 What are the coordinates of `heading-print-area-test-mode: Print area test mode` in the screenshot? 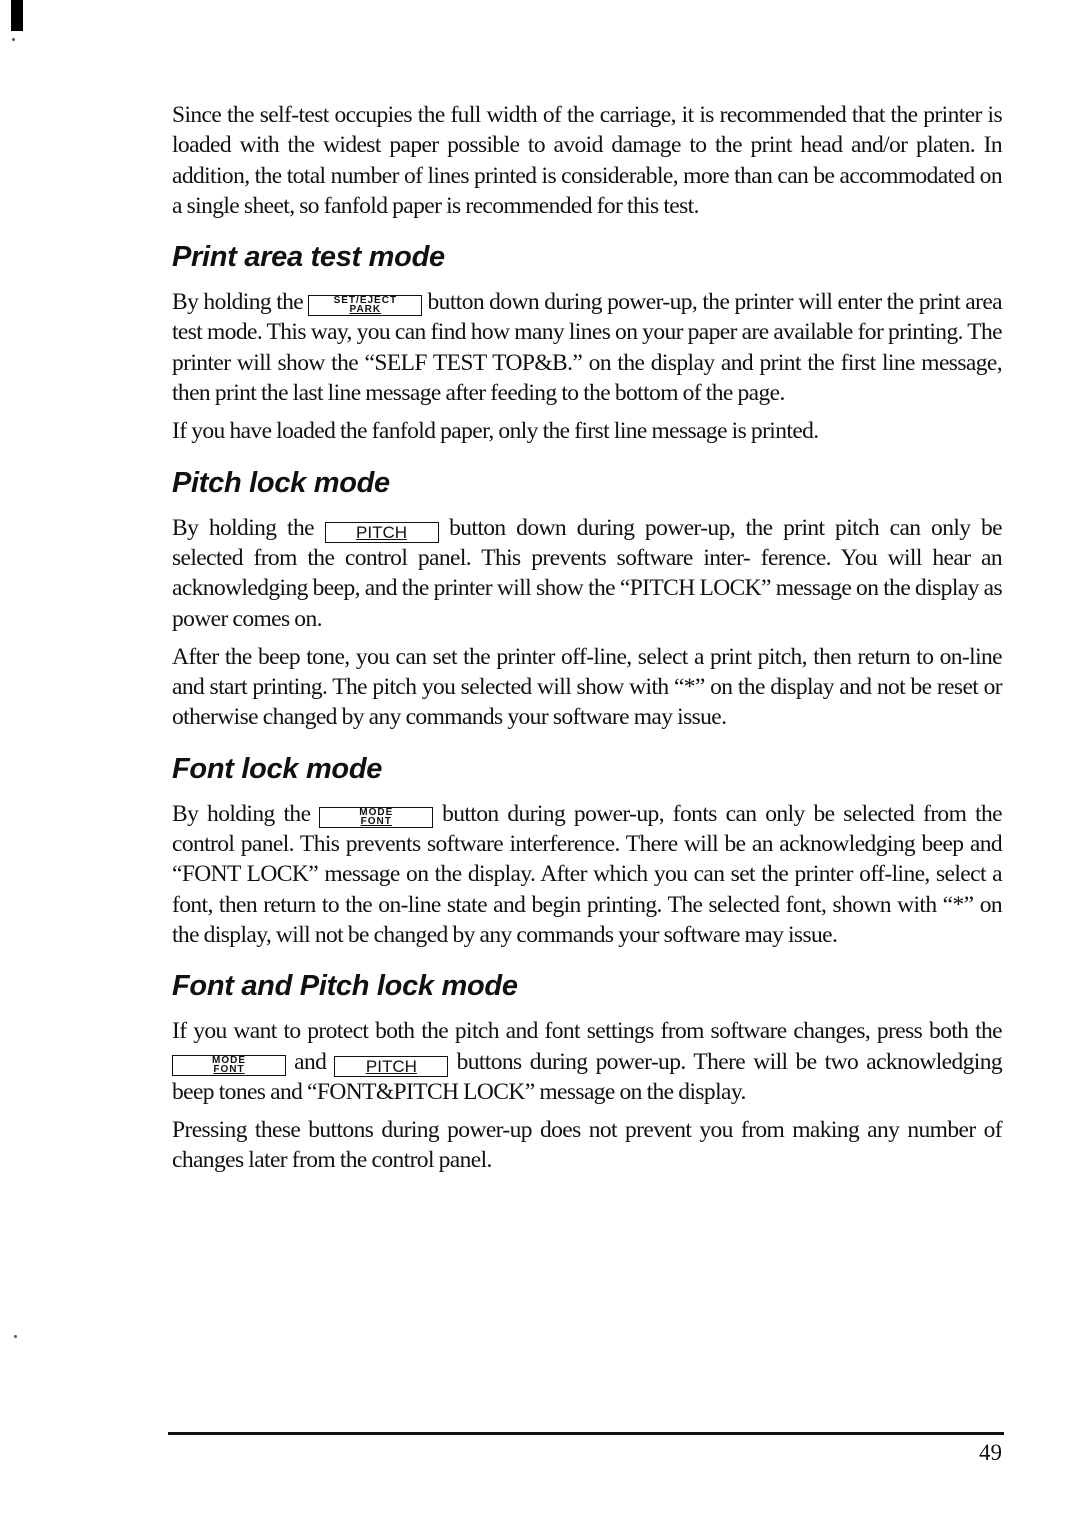 It's located at (308, 257).